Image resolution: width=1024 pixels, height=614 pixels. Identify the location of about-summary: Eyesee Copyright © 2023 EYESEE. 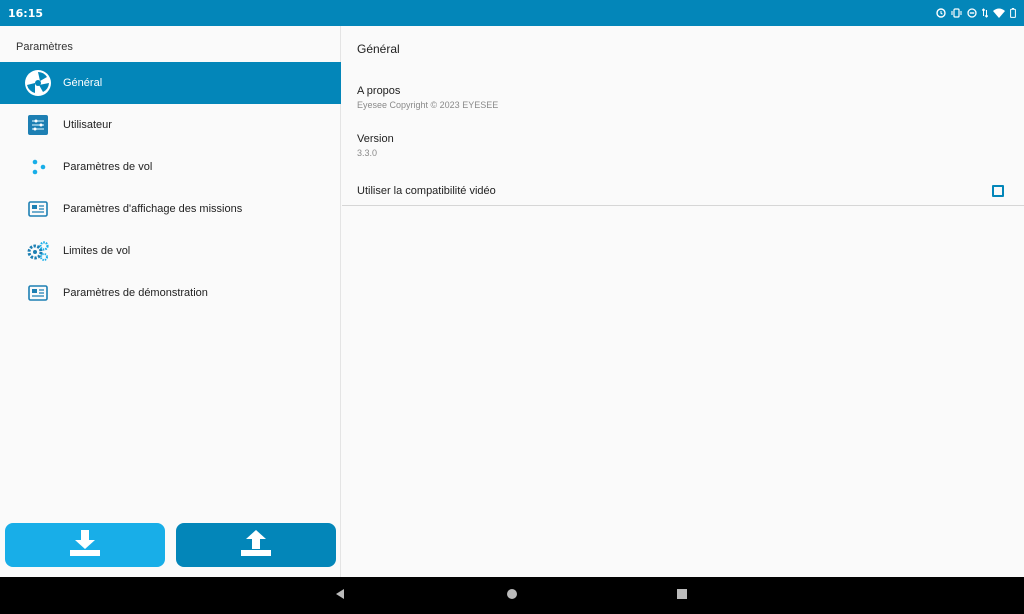
(428, 105).